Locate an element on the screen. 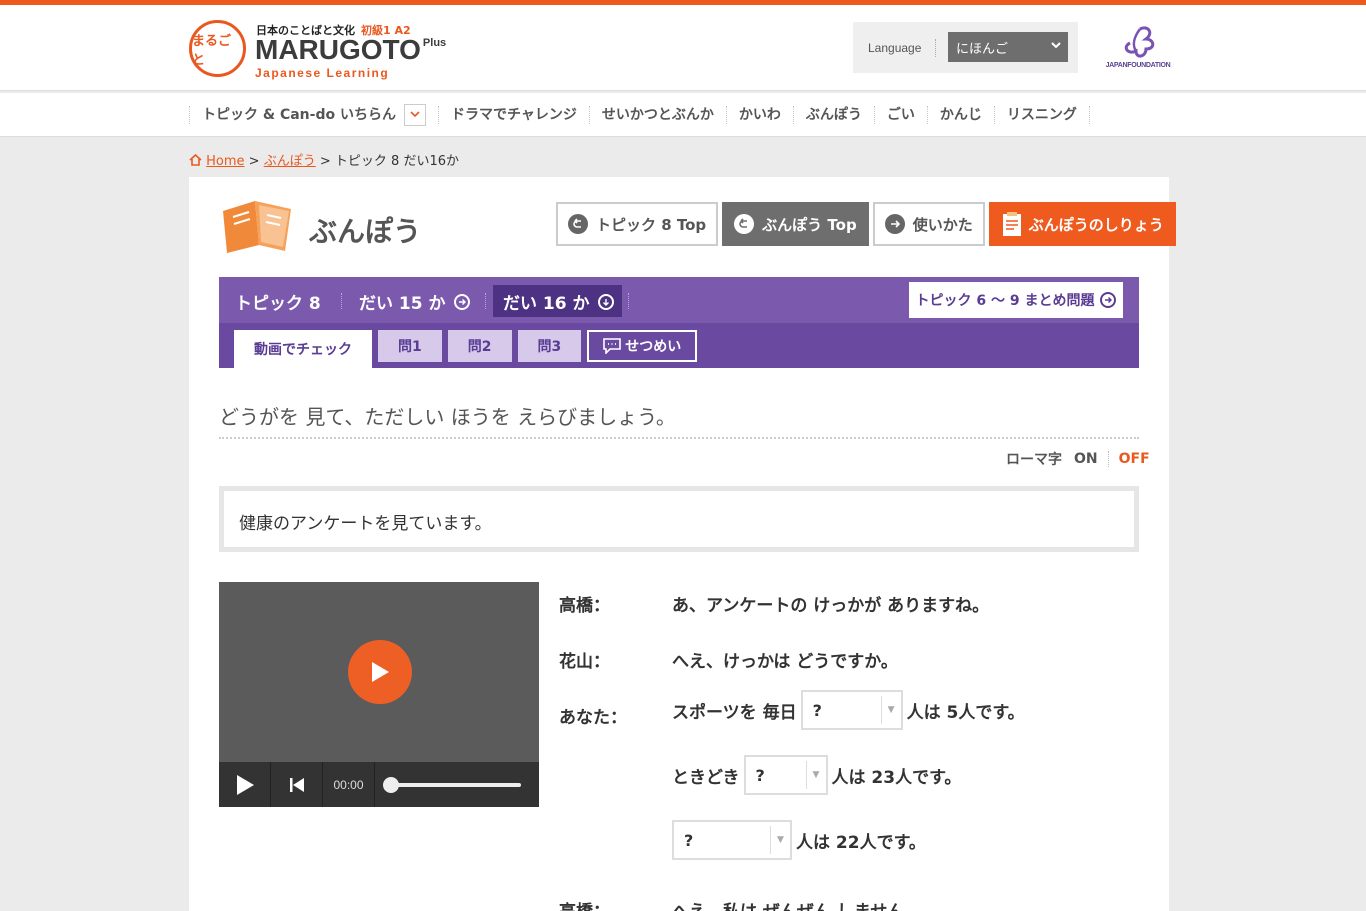 Image resolution: width=1366 pixels, height=911 pixels. answer-select-2: ? ▼ is located at coordinates (785, 775).